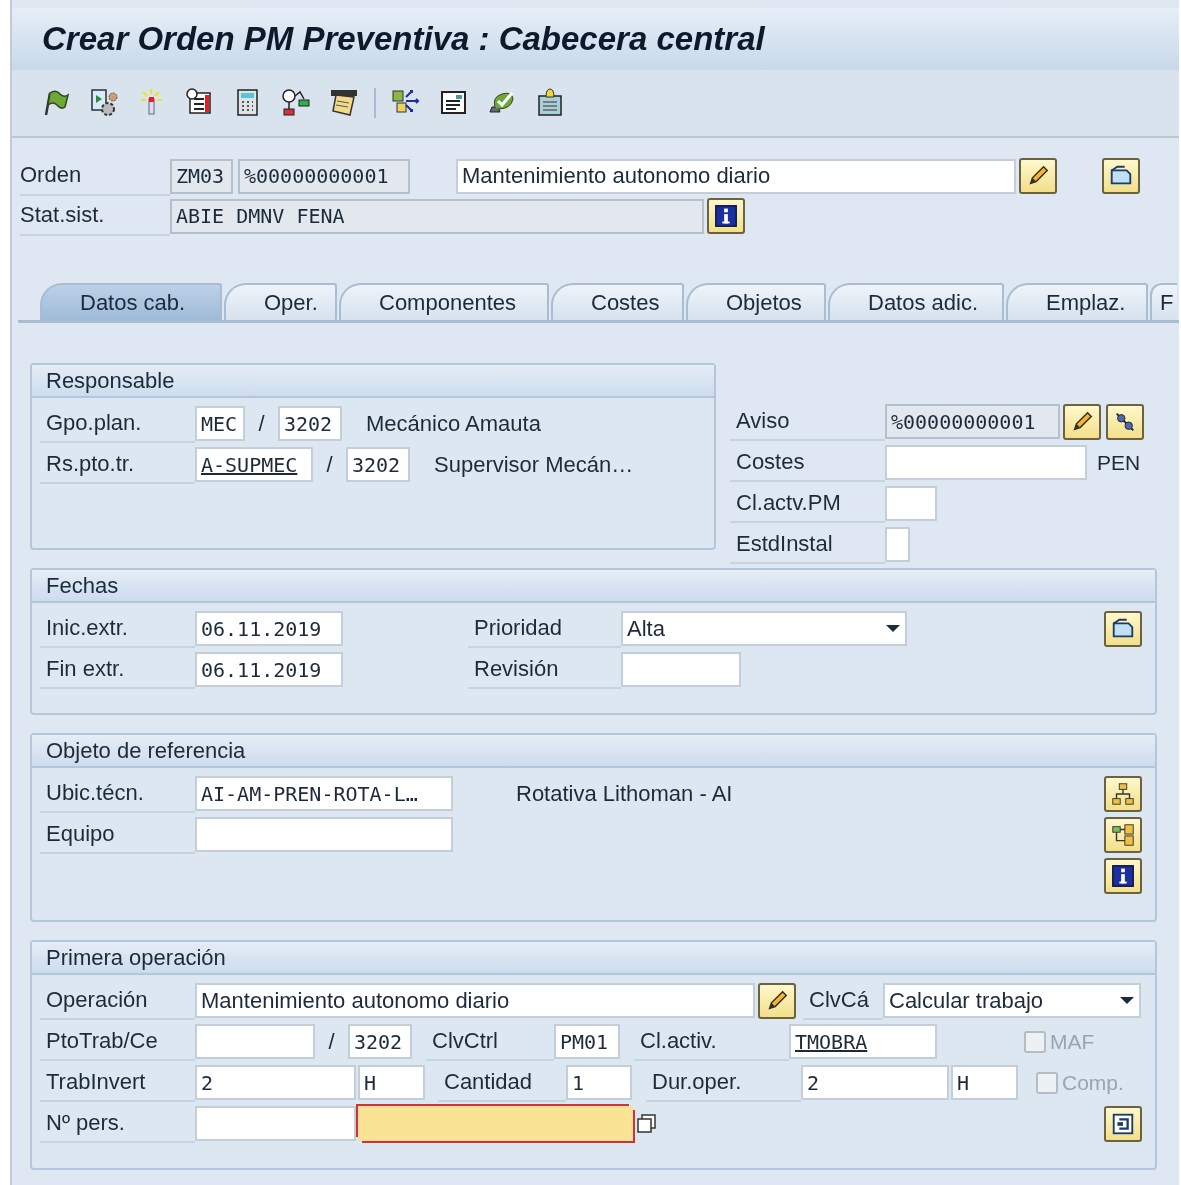 Image resolution: width=1181 pixels, height=1185 pixels. I want to click on currency-text: PEN, so click(1119, 462).